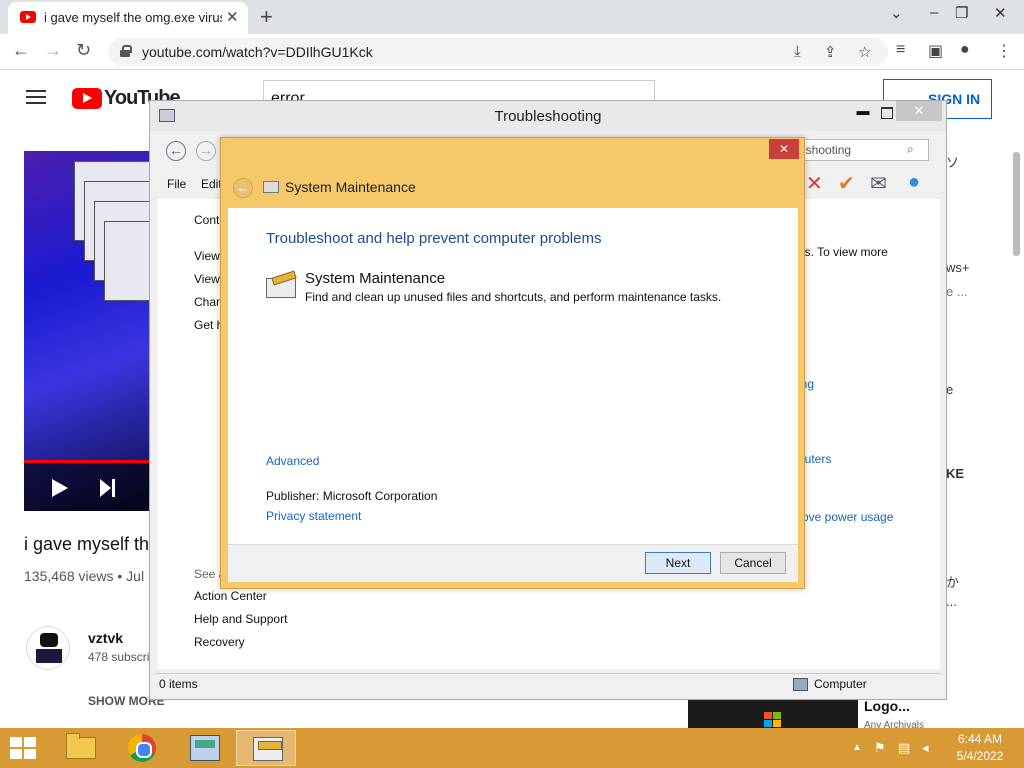  What do you see at coordinates (108, 488) in the screenshot?
I see `next-video-icon` at bounding box center [108, 488].